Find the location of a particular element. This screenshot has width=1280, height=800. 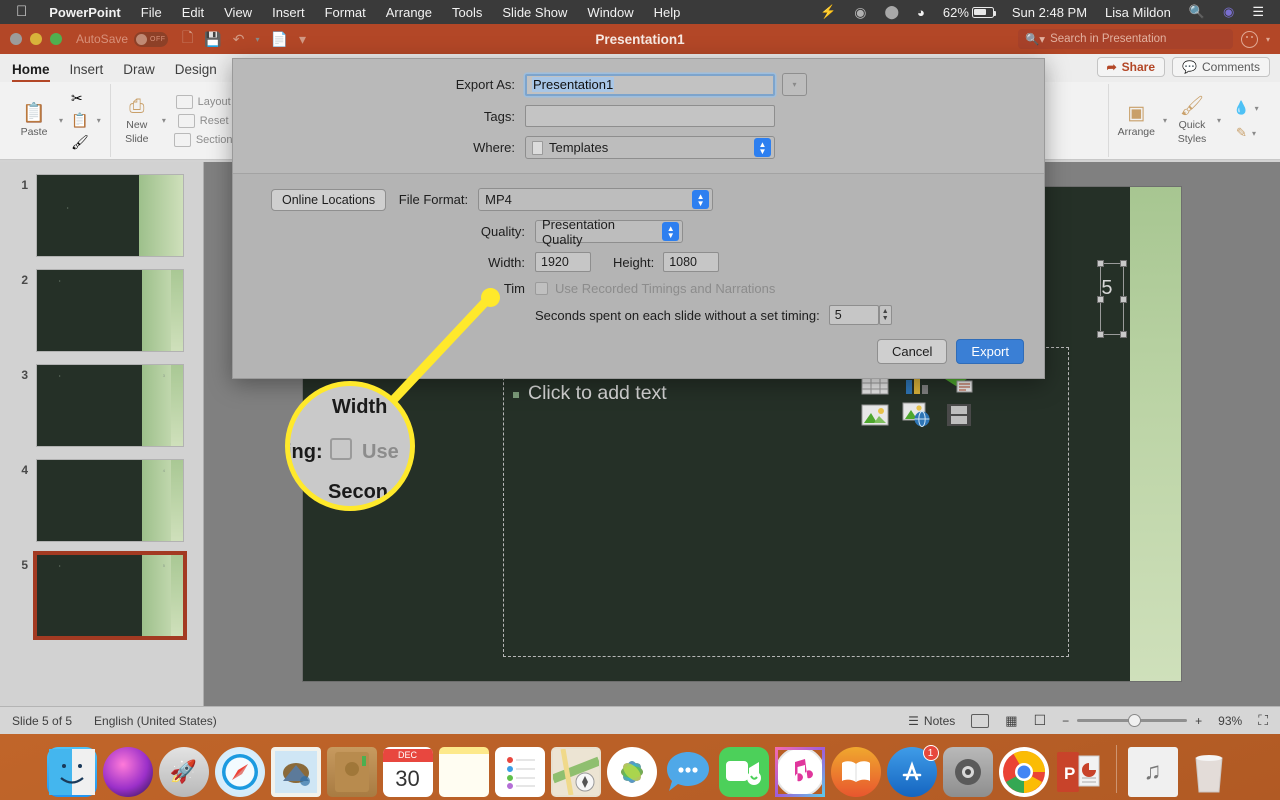

dock-item-mail is located at coordinates (295, 772).